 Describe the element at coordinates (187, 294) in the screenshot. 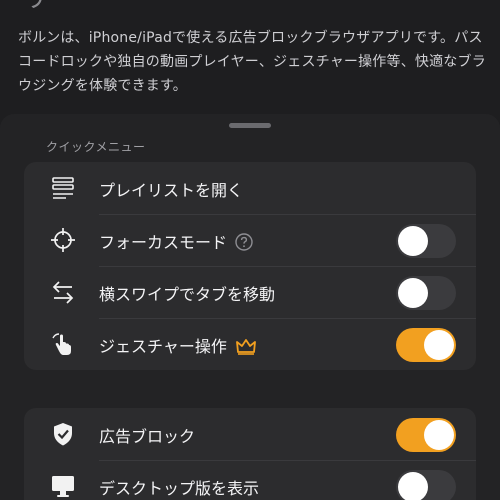

I see `menu-item-label: 横スワイプでタブを移動` at that location.